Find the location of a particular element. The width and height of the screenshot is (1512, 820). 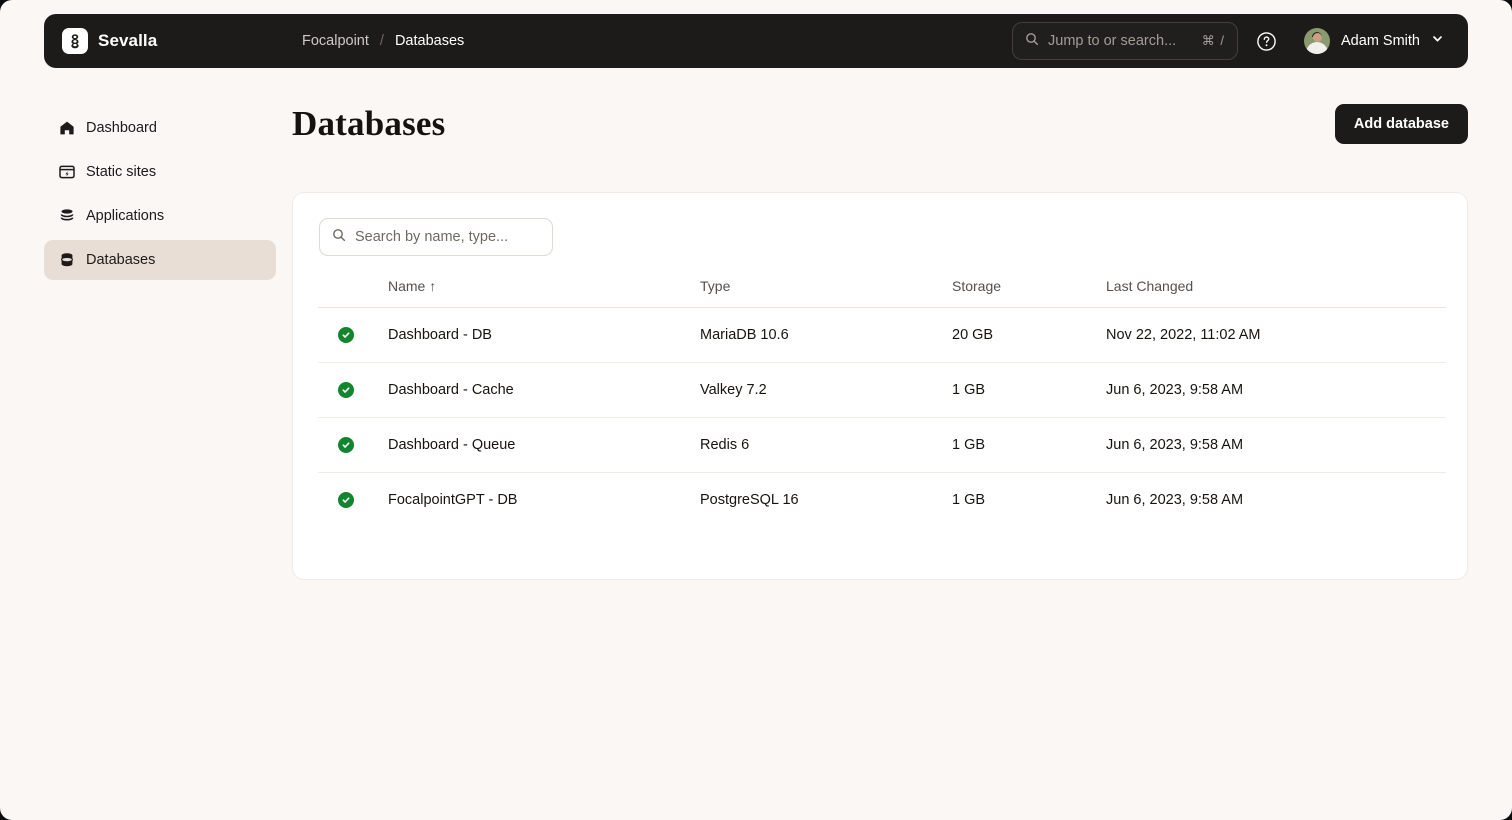

column-storage: Storage is located at coordinates (1029, 293).